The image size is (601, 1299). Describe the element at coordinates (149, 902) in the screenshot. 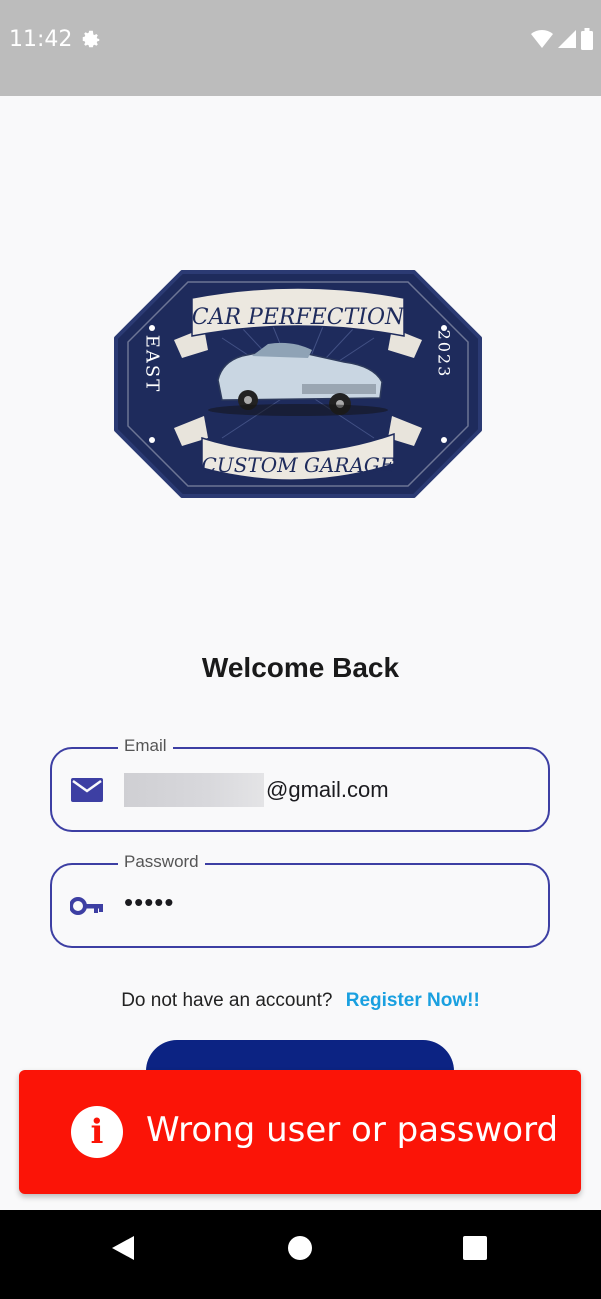

I see `password-value: •••••` at that location.